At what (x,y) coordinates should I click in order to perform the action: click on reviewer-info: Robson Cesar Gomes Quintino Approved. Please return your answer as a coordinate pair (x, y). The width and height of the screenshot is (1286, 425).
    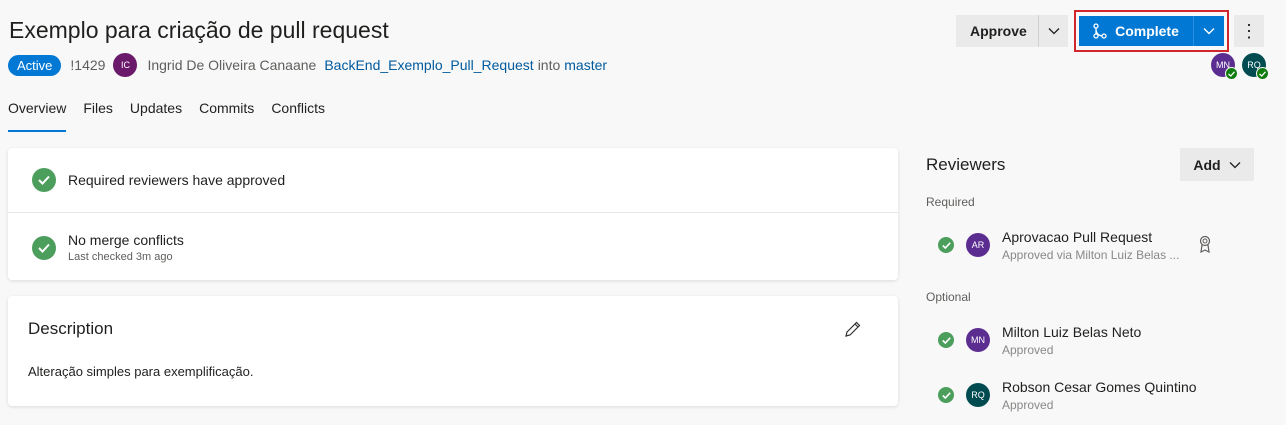
    Looking at the image, I should click on (1099, 395).